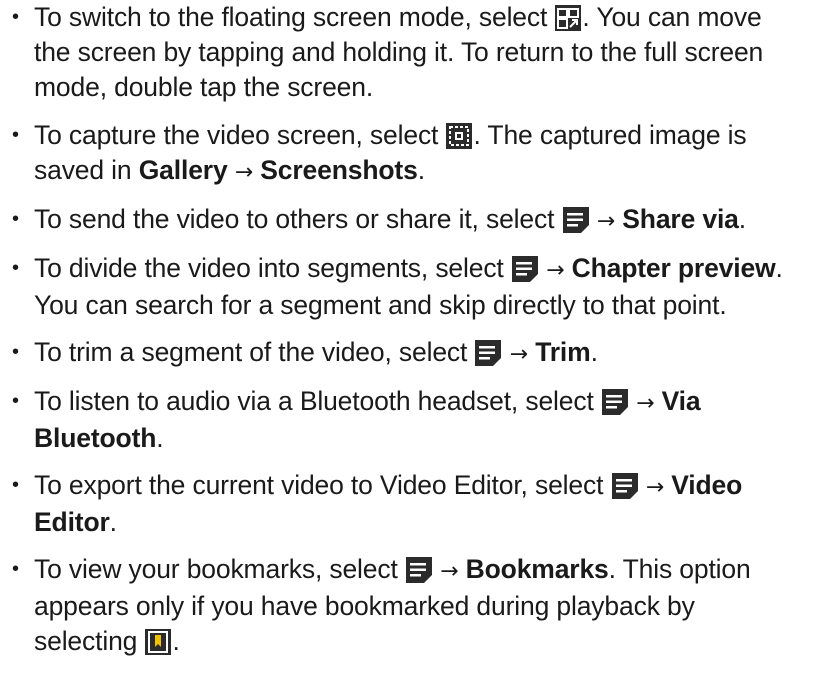 This screenshot has width=817, height=699. I want to click on capture-icon, so click(459, 136).